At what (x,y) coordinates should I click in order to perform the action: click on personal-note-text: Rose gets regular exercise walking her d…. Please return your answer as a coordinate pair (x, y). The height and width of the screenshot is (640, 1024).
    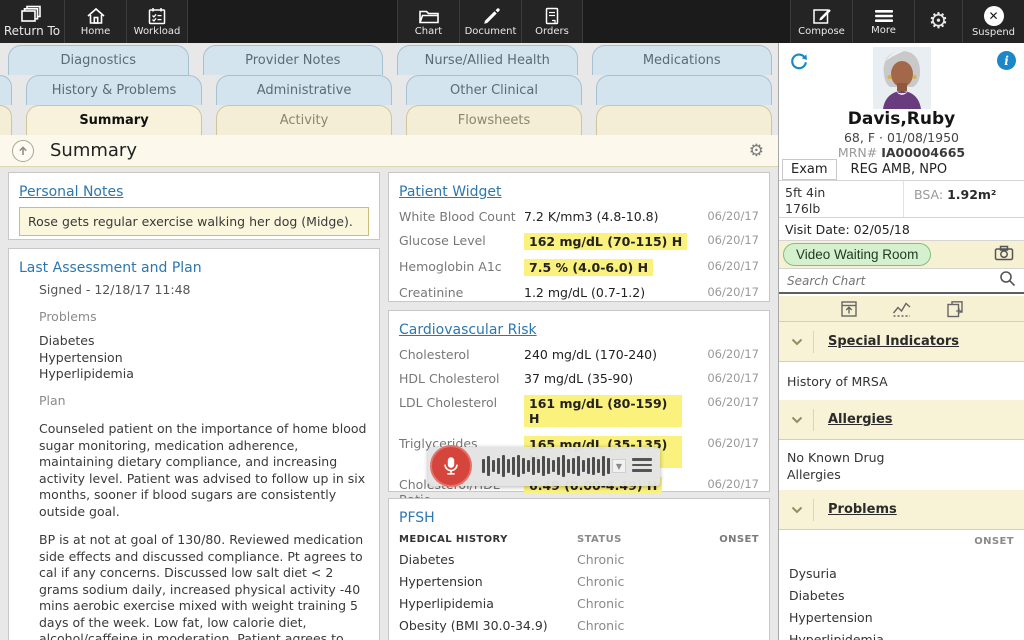
    Looking at the image, I should click on (194, 221).